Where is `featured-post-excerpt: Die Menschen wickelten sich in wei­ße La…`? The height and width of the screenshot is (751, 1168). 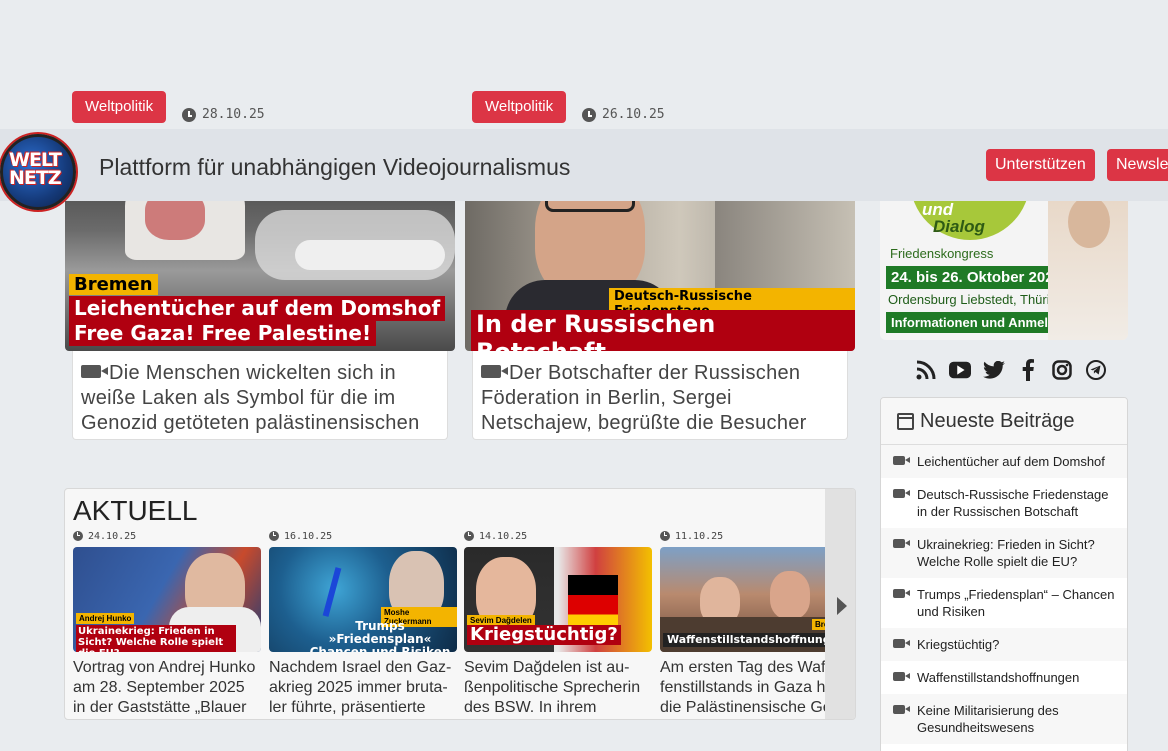 featured-post-excerpt: Die Menschen wickelten sich in wei­ße La… is located at coordinates (260, 395).